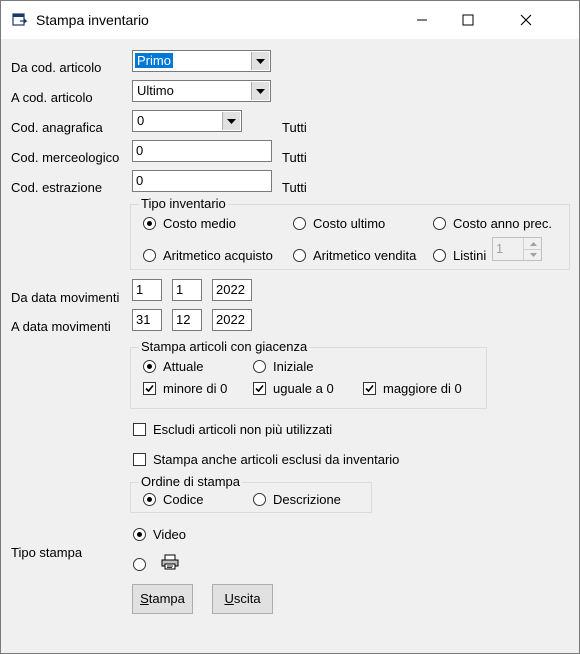 The image size is (580, 654). Describe the element at coordinates (149, 366) in the screenshot. I see `attuale-radio` at that location.